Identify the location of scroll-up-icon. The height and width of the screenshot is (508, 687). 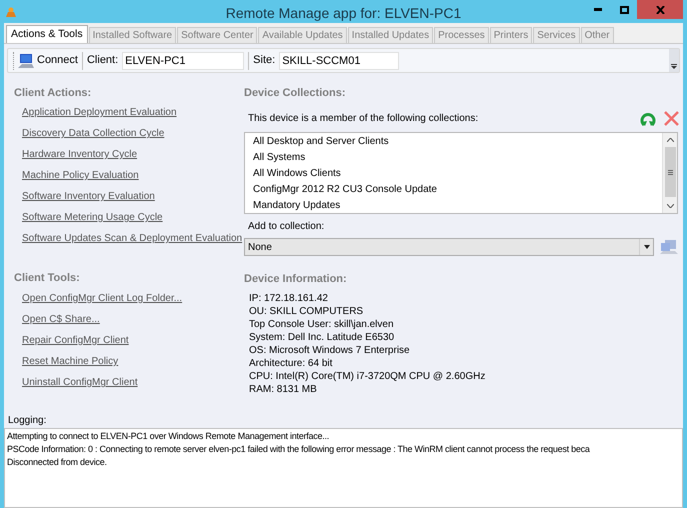
(670, 140).